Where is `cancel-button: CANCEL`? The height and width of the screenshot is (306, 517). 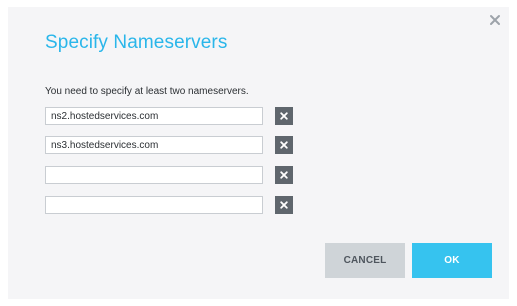 cancel-button: CANCEL is located at coordinates (365, 260).